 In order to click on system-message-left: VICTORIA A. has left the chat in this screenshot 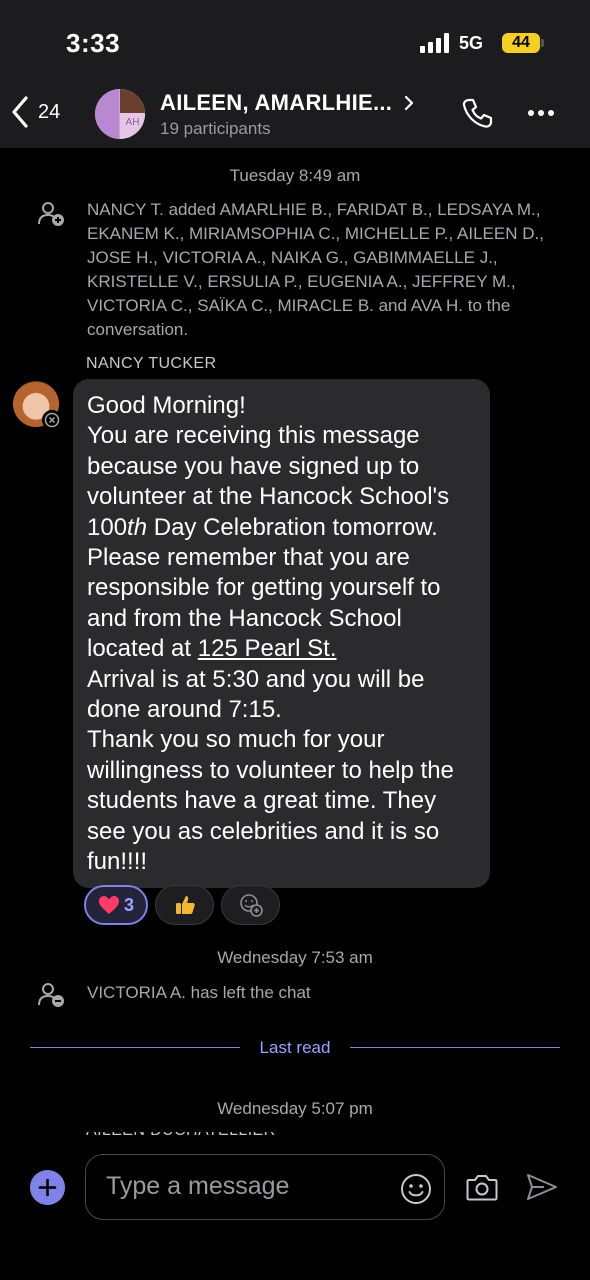, I will do `click(199, 992)`.